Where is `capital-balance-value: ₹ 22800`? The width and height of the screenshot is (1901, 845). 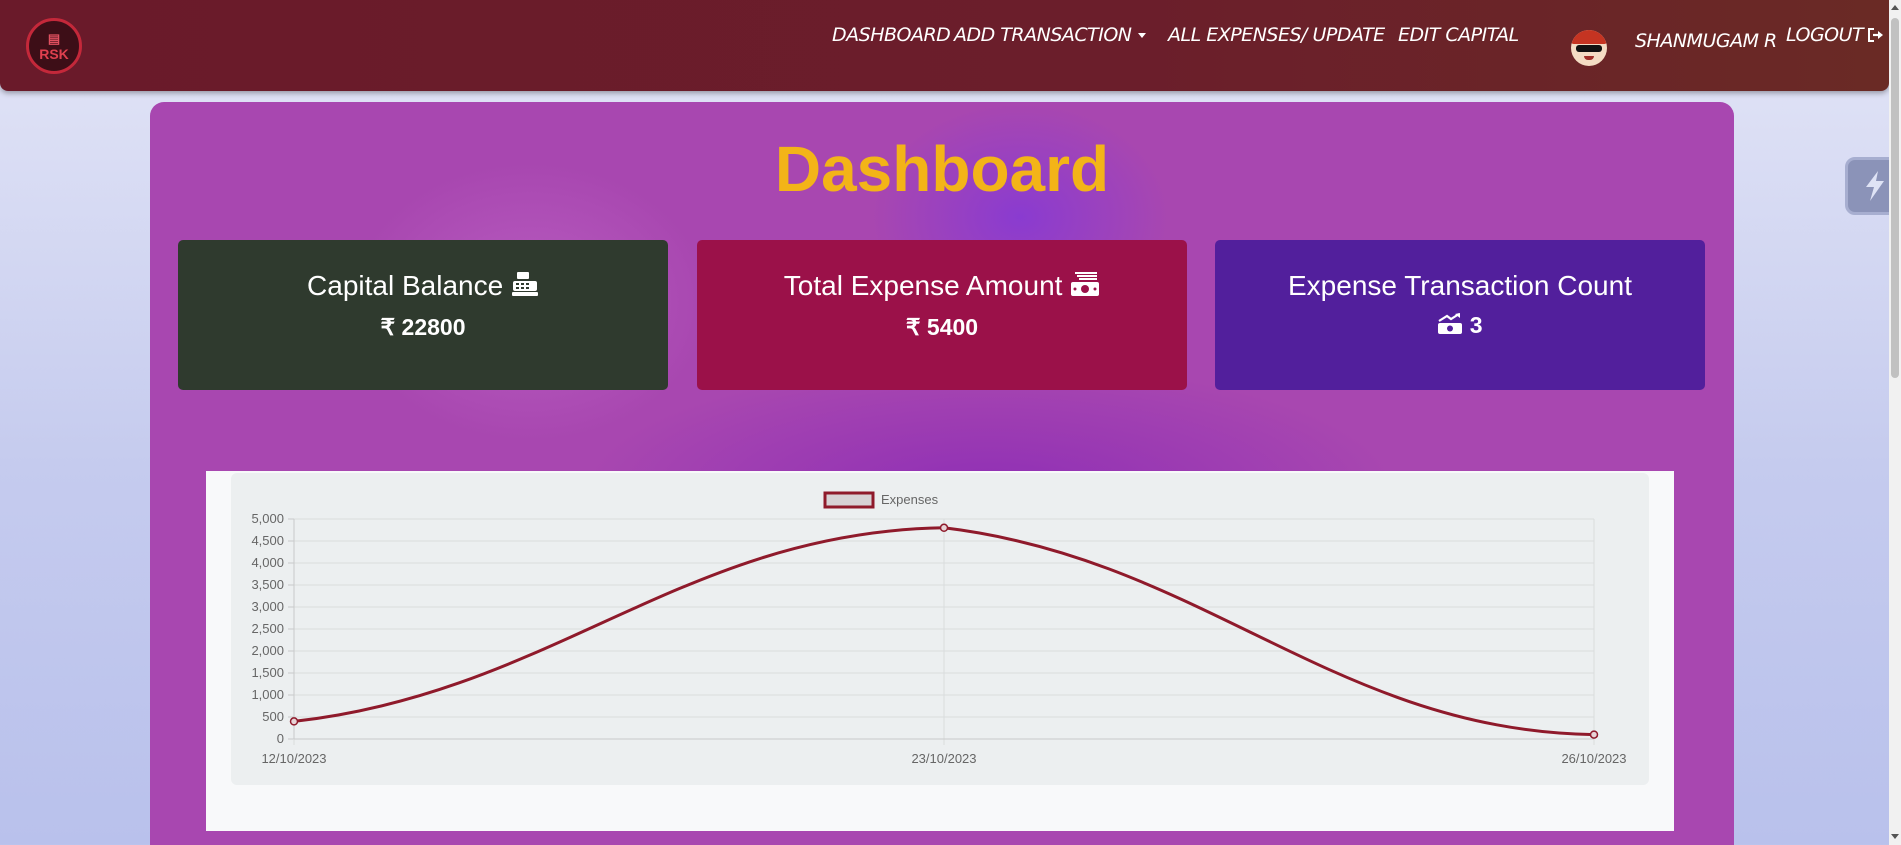
capital-balance-value: ₹ 22800 is located at coordinates (423, 327).